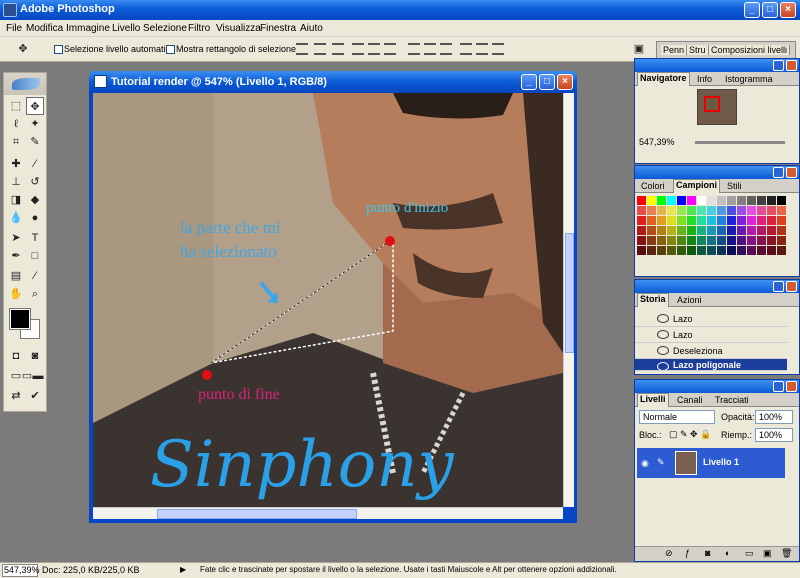  I want to click on tab-canali: Canali, so click(690, 400).